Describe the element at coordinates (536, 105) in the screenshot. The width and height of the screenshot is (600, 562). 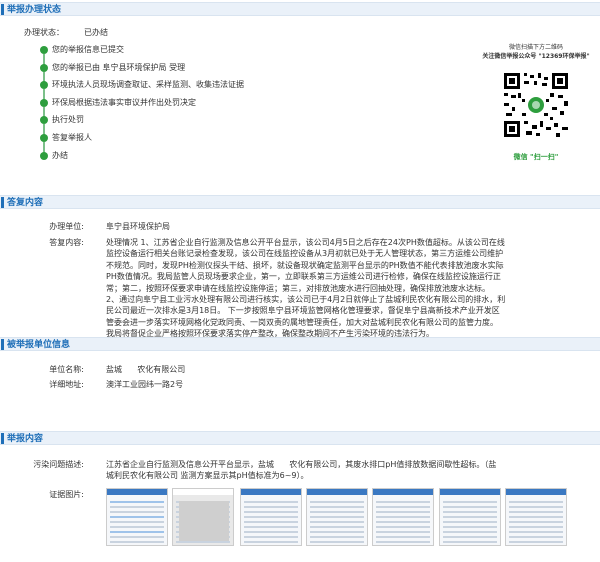
I see `qr-code-icon` at that location.